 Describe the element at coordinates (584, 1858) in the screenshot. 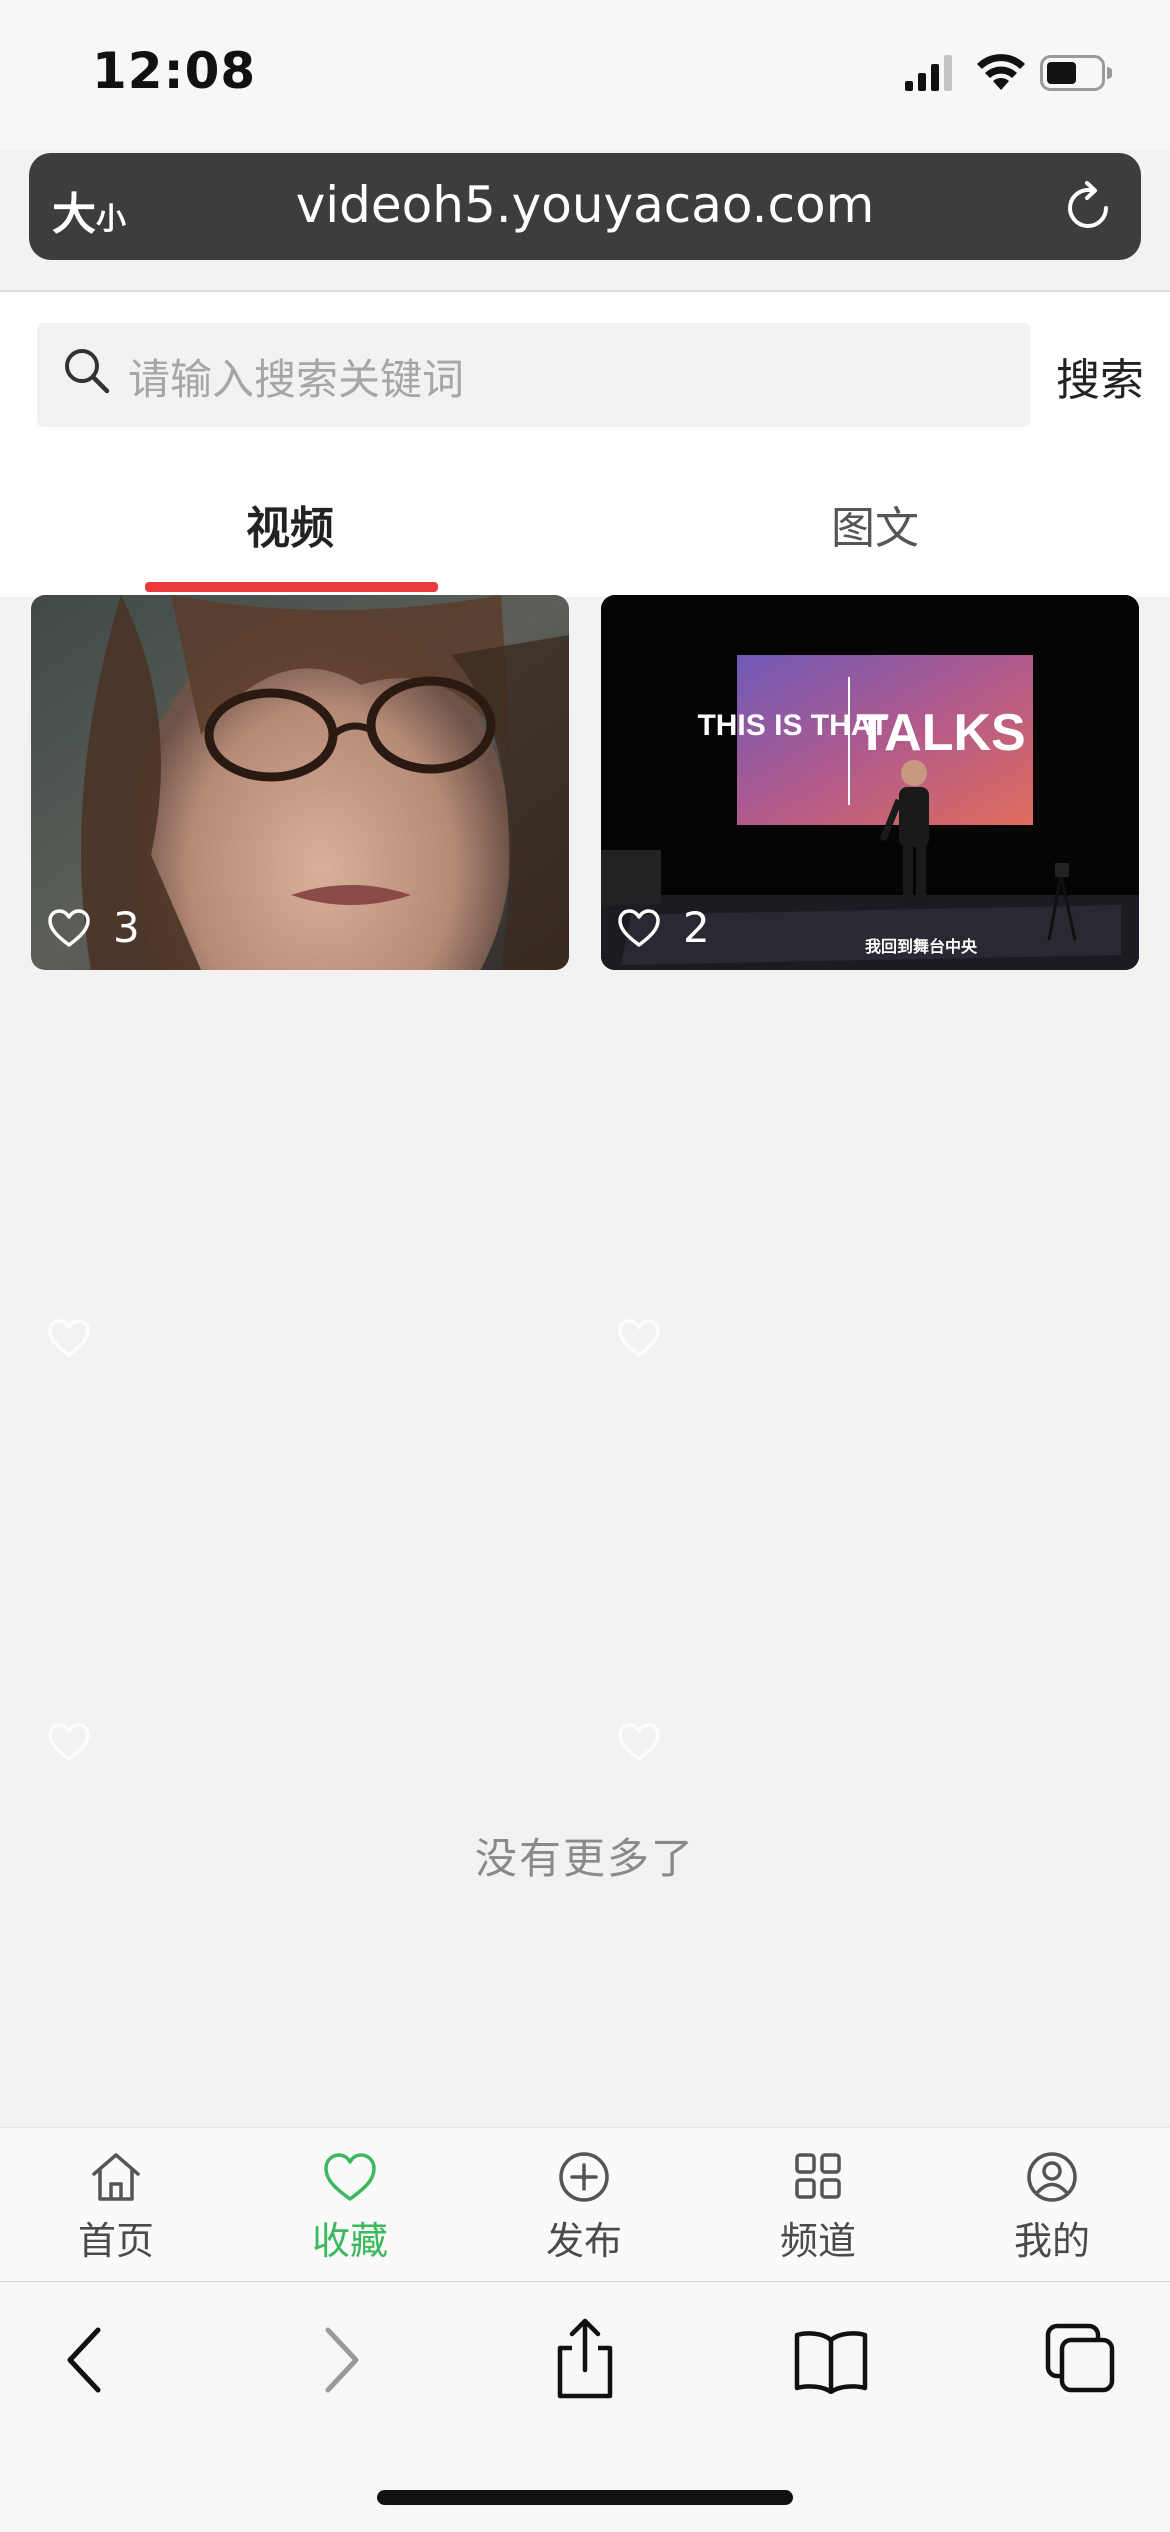

I see `no-more-message: 没有更多了` at that location.